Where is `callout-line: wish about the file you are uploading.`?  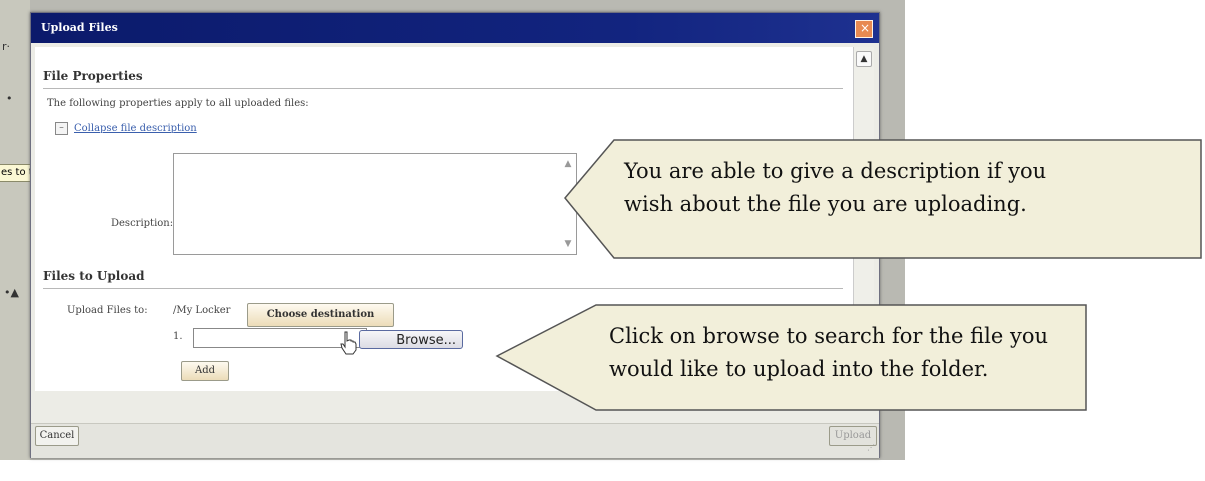
callout-line: wish about the file you are uploading. is located at coordinates (825, 204).